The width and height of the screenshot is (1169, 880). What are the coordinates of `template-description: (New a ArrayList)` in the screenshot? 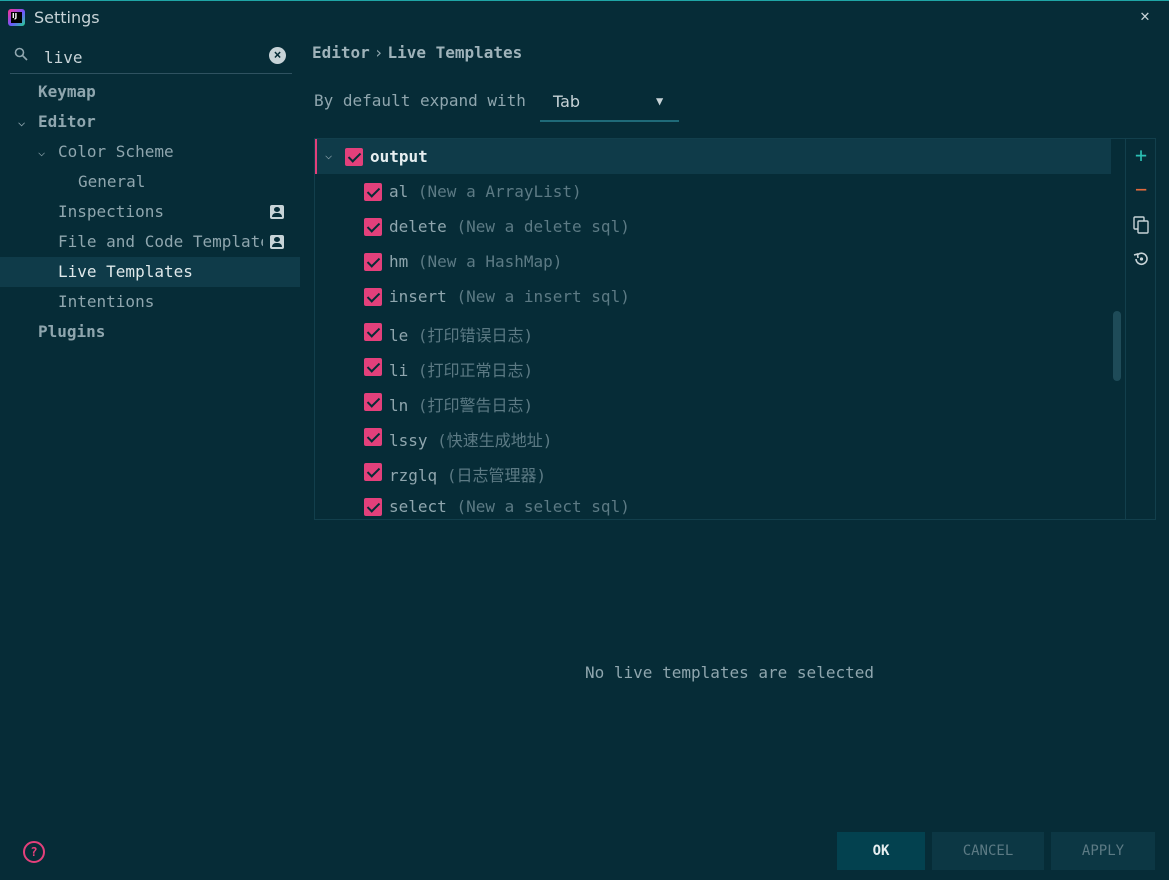 It's located at (499, 191).